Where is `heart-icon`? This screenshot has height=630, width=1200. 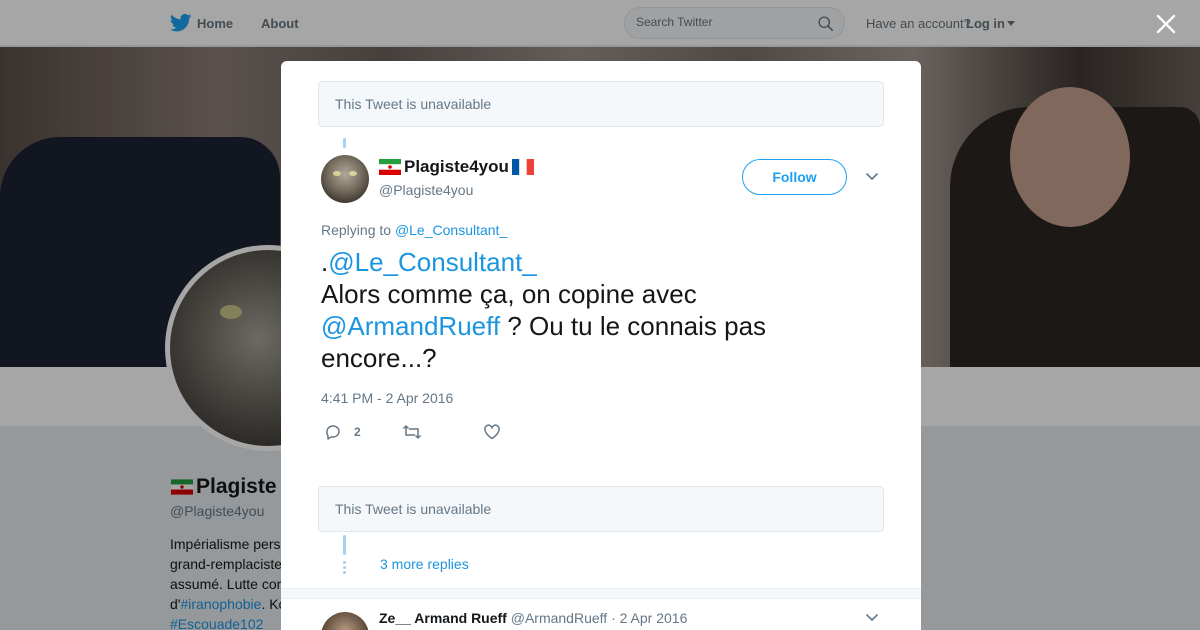 heart-icon is located at coordinates (492, 432).